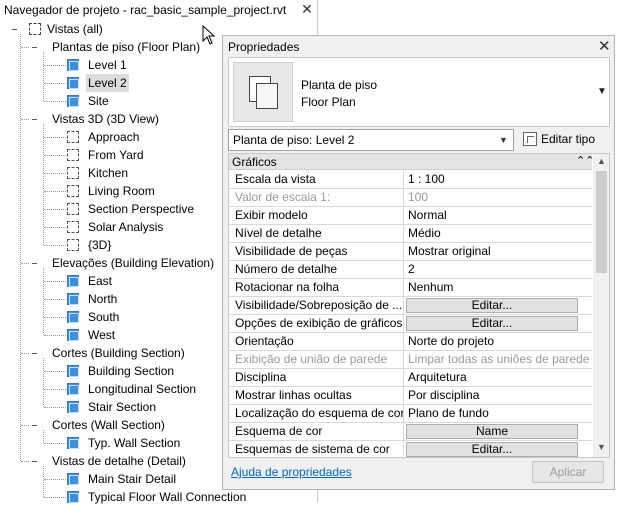 The image size is (617, 506). What do you see at coordinates (108, 425) in the screenshot?
I see `tree-group-label: Cortes (Wall Section)` at bounding box center [108, 425].